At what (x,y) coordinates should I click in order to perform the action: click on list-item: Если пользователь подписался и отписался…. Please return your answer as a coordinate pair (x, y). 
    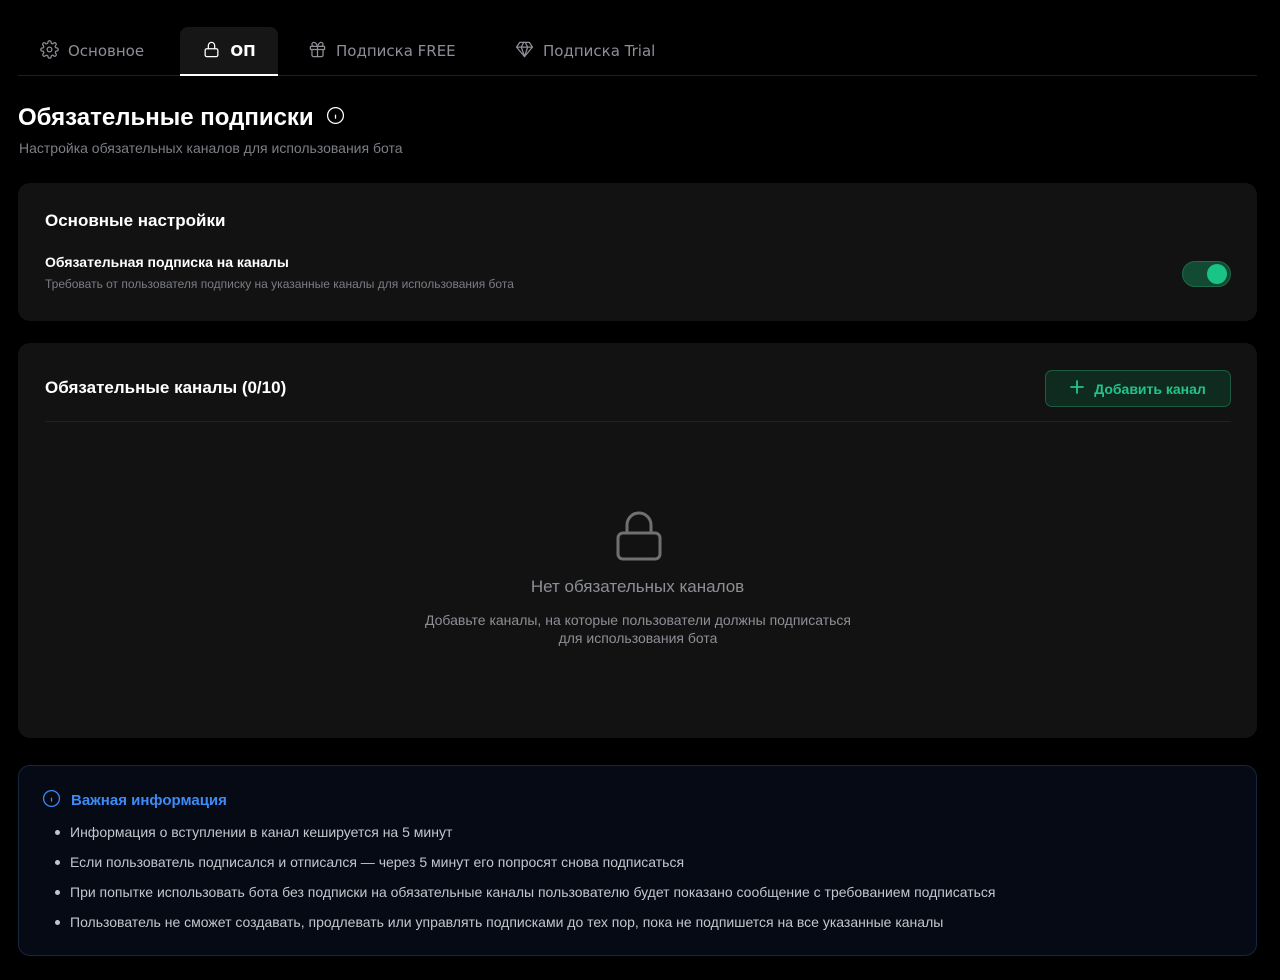
    Looking at the image, I should click on (524, 867).